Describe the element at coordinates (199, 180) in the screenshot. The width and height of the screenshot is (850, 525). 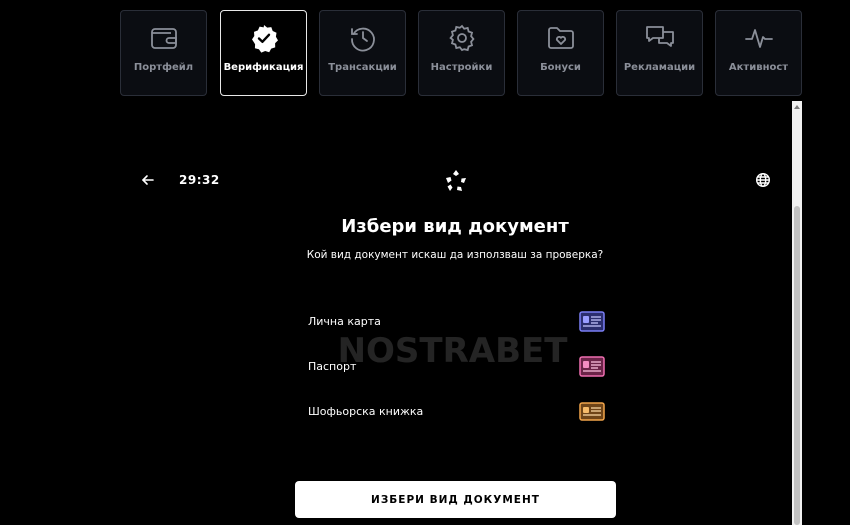
I see `countdown-timer: 29:32` at that location.